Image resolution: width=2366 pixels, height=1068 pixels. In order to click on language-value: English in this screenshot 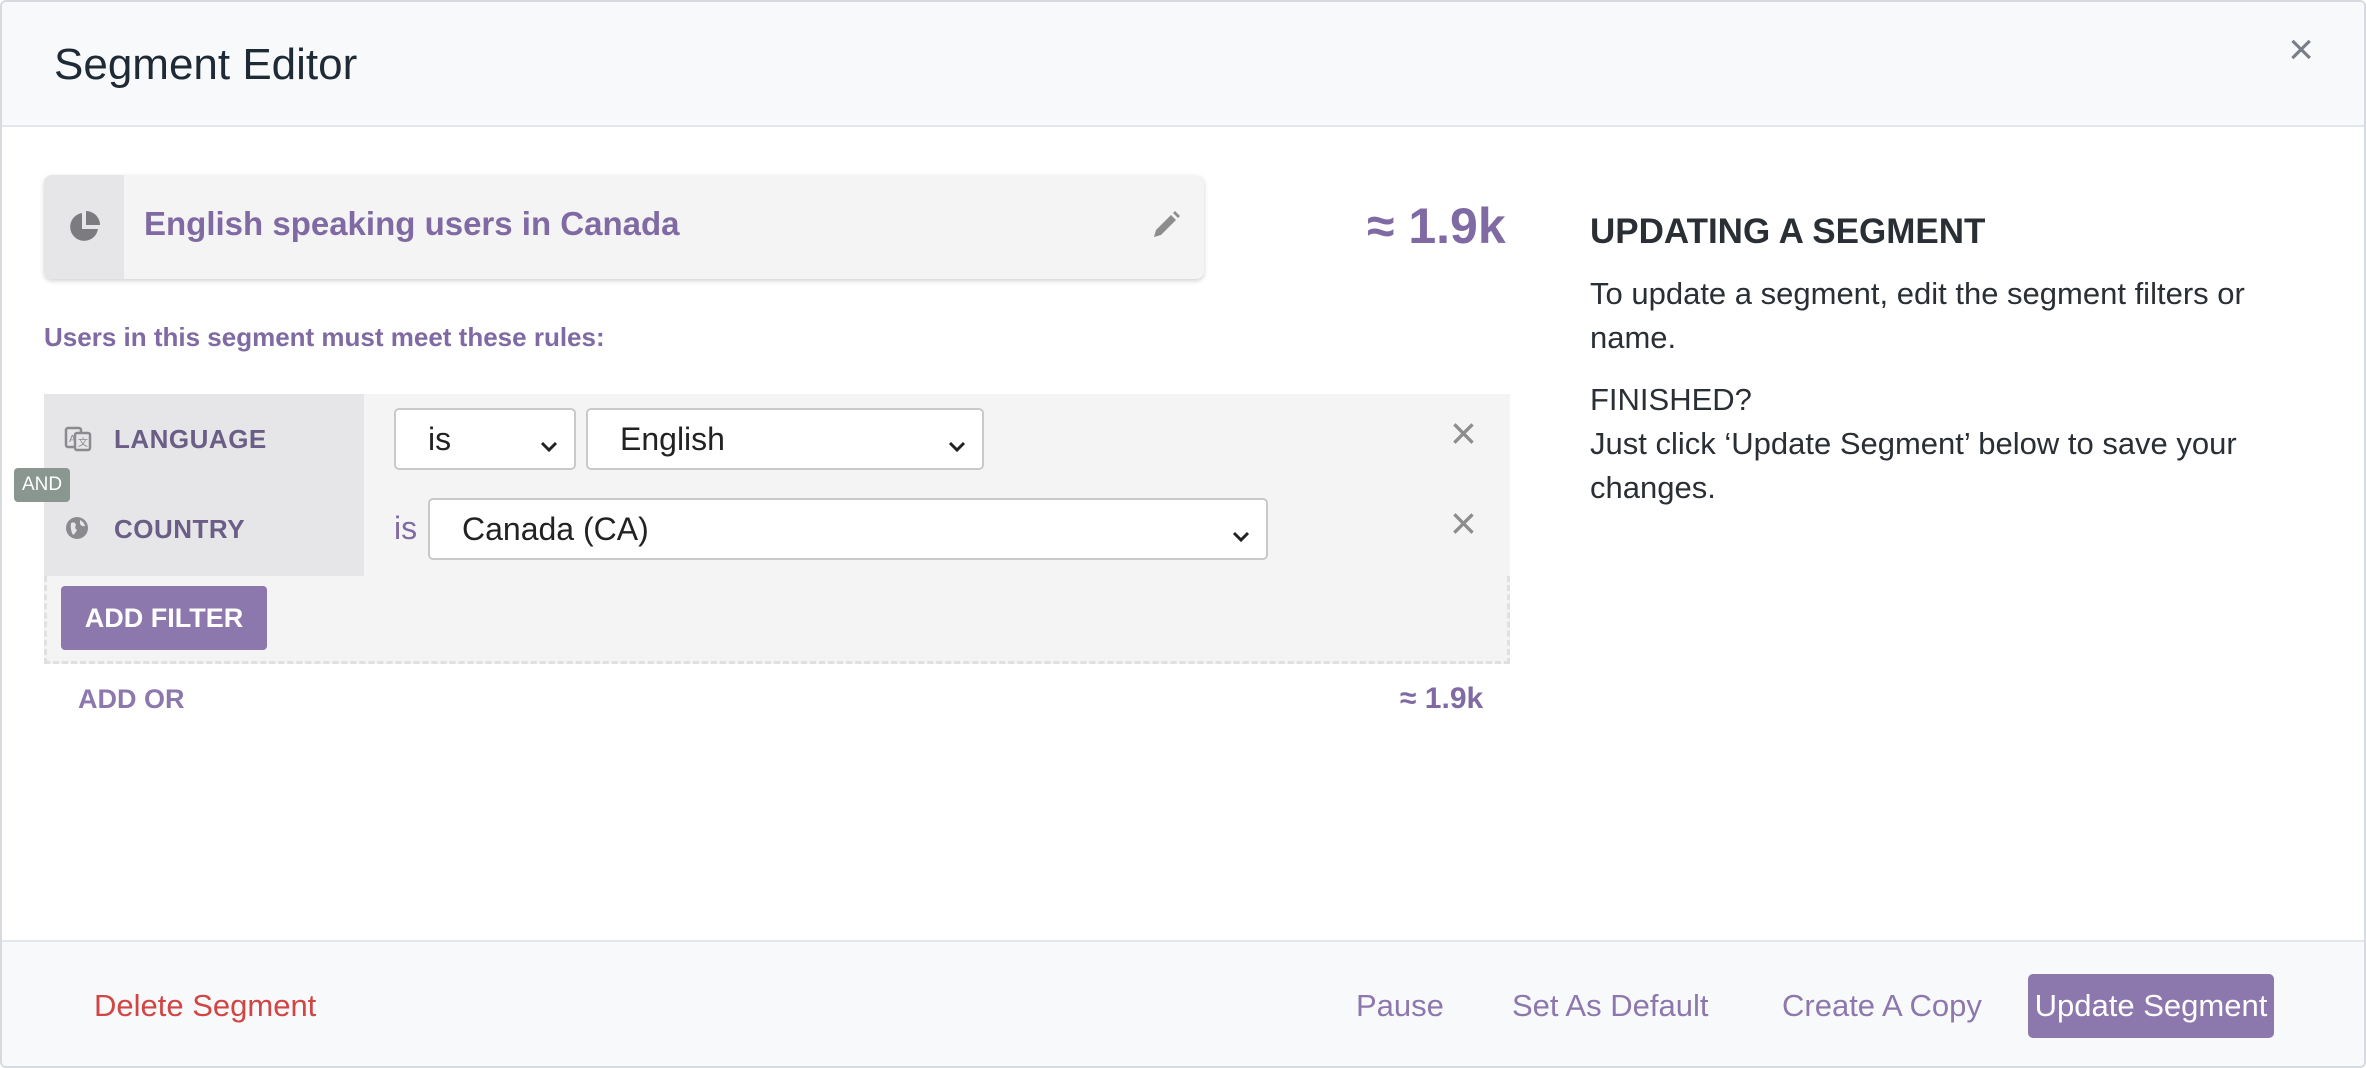, I will do `click(672, 438)`.